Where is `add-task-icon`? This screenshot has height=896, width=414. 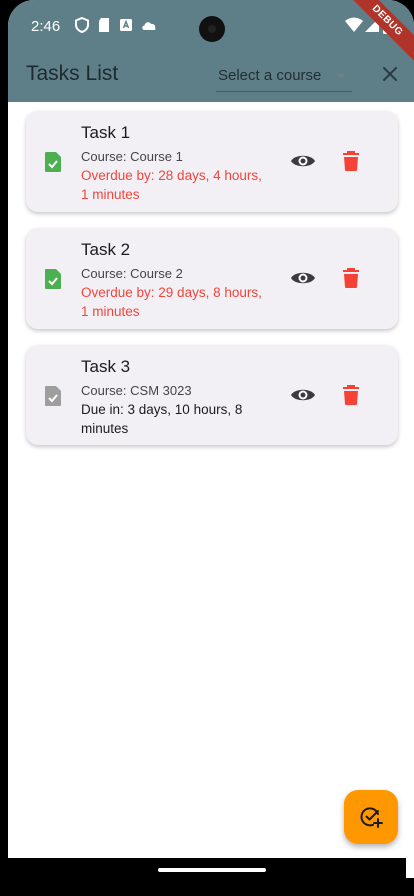
add-task-icon is located at coordinates (371, 817).